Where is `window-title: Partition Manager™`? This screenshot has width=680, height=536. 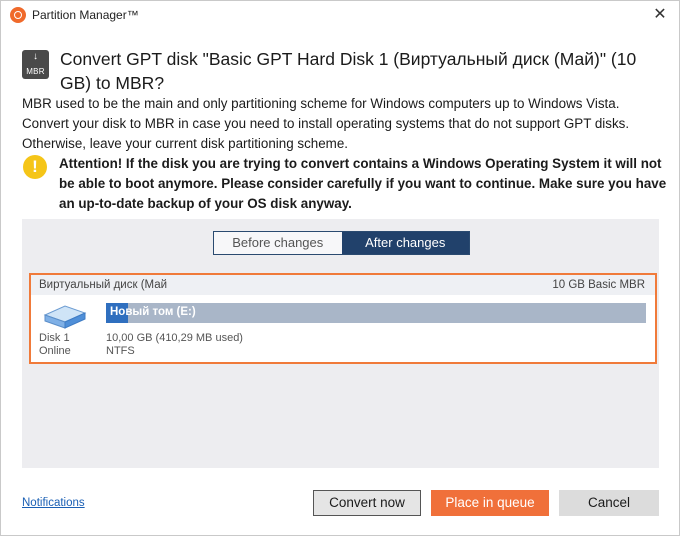
window-title: Partition Manager™ is located at coordinates (85, 15).